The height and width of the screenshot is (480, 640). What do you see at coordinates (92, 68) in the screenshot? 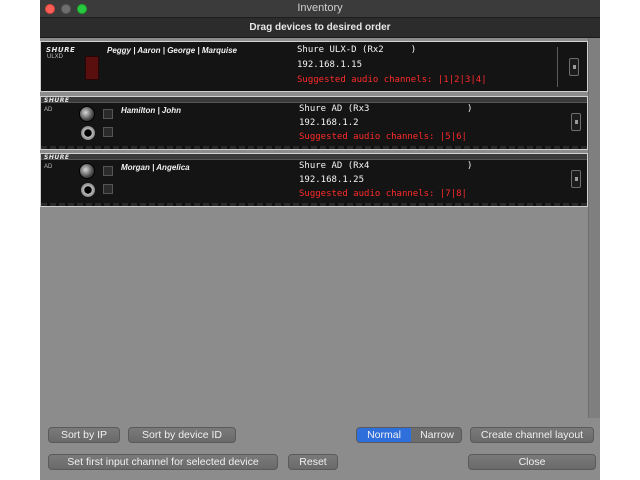
I see `device-display` at bounding box center [92, 68].